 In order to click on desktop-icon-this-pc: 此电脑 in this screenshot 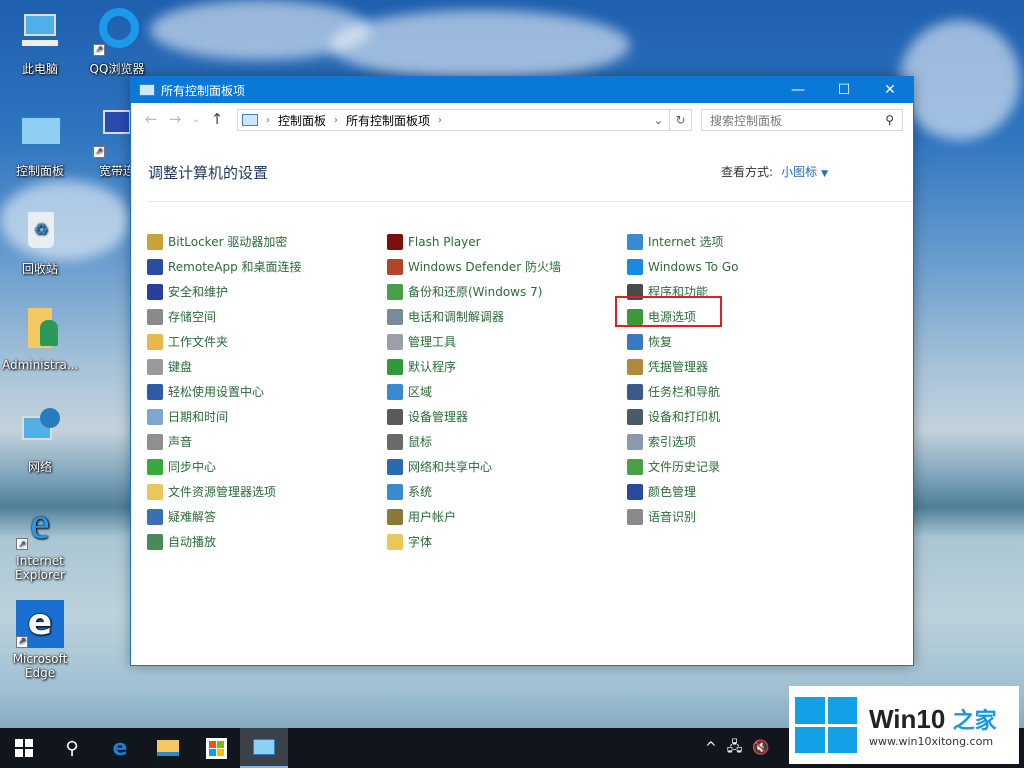, I will do `click(40, 42)`.